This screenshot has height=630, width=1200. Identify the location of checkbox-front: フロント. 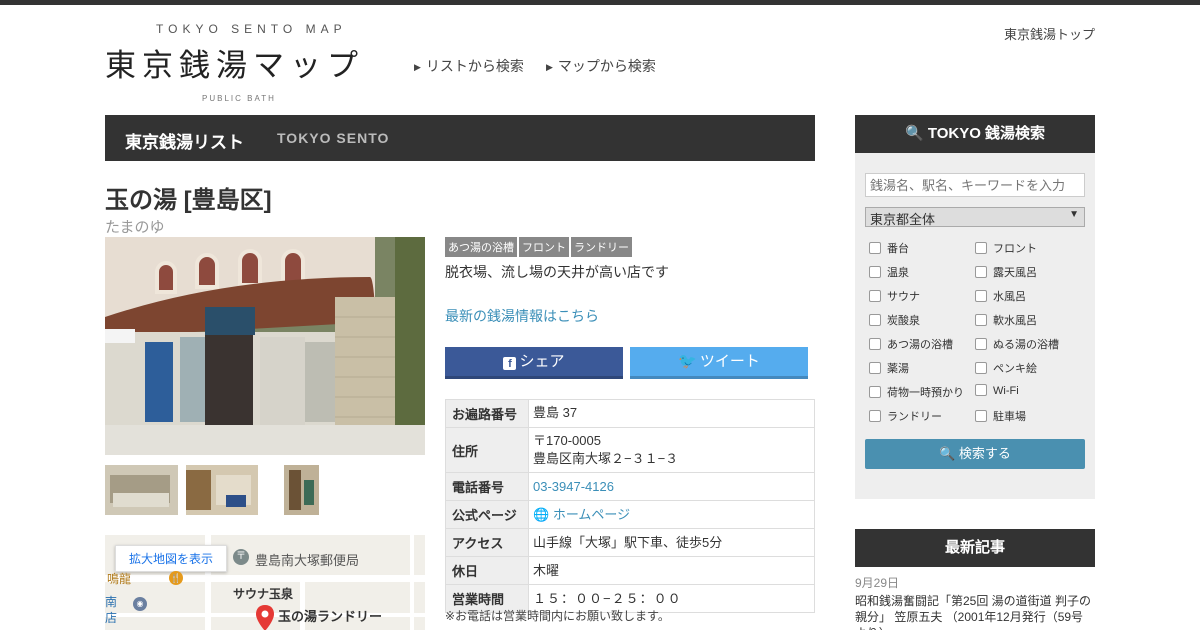
(1006, 248).